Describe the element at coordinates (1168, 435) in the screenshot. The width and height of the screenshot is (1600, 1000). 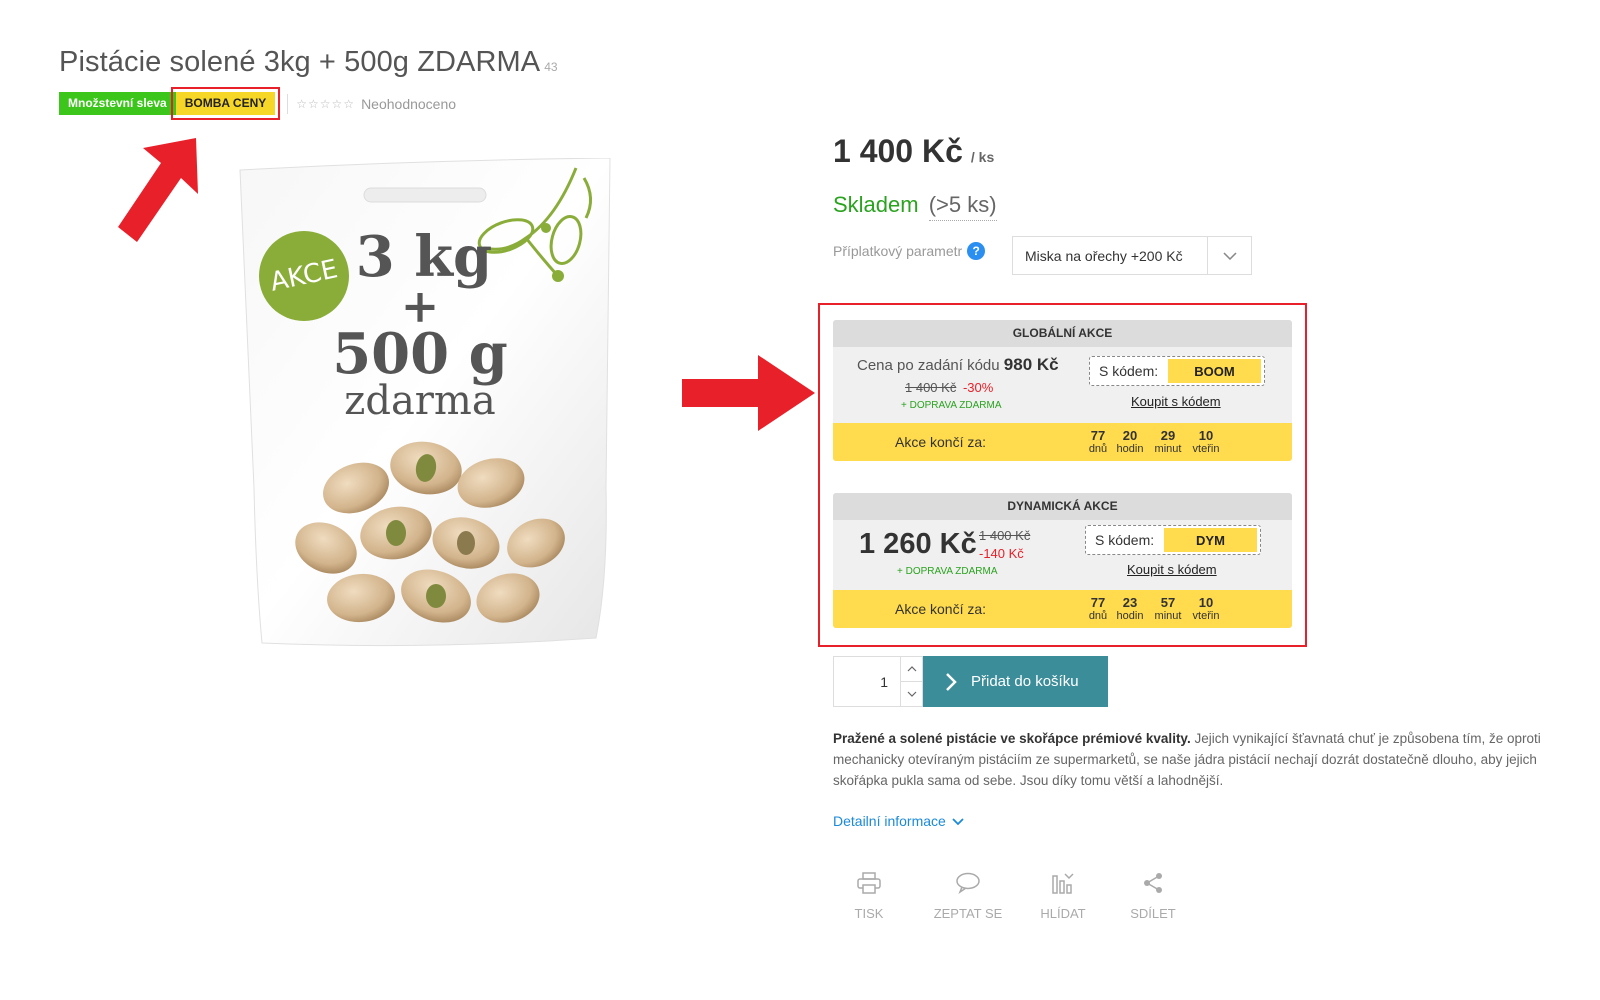
I see `countdown-minutes-num: 29` at that location.